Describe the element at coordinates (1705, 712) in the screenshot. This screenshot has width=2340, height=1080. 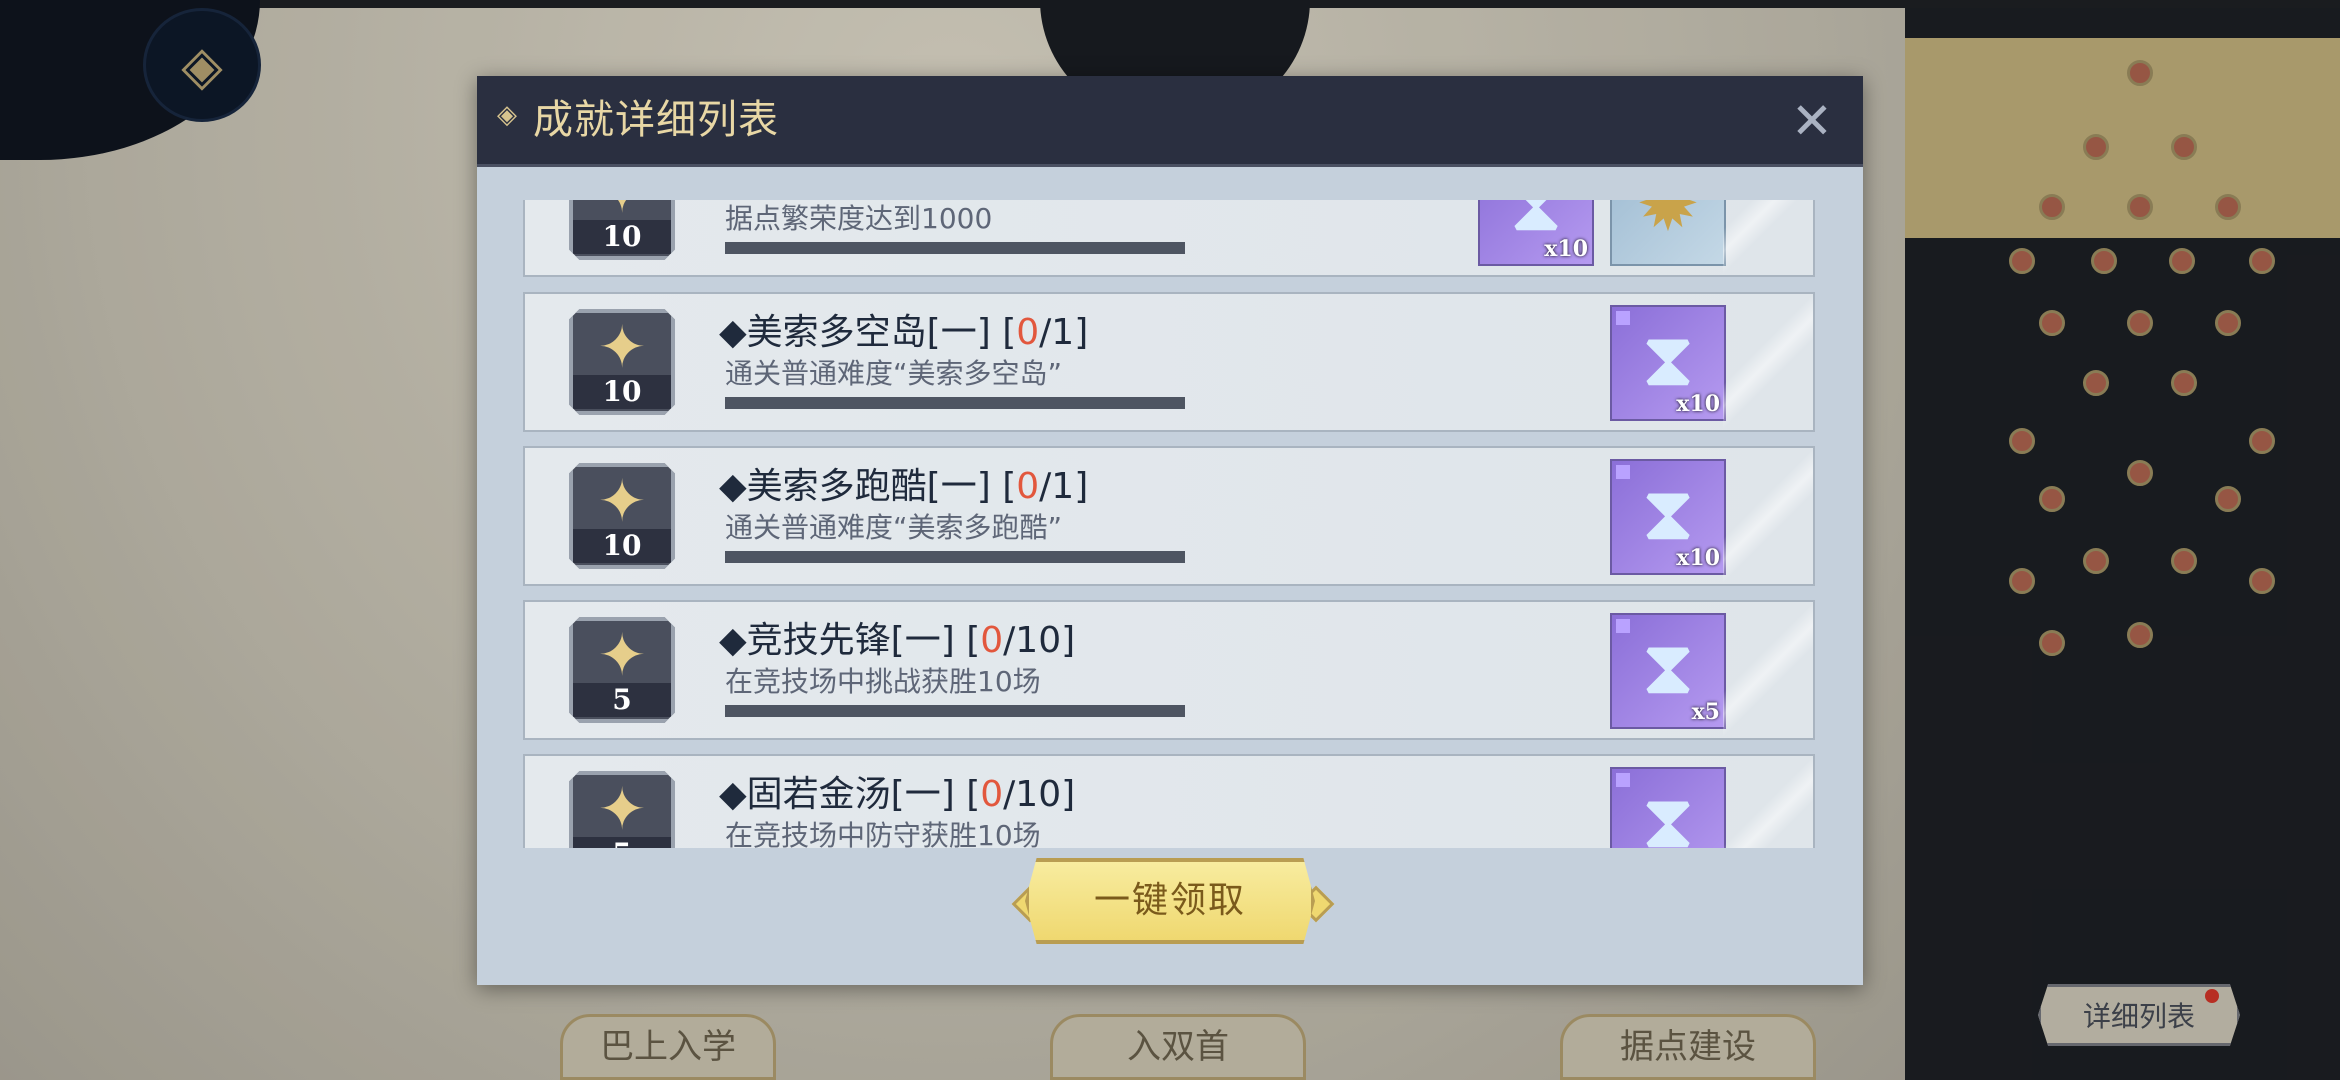
I see `reward-count: x5` at that location.